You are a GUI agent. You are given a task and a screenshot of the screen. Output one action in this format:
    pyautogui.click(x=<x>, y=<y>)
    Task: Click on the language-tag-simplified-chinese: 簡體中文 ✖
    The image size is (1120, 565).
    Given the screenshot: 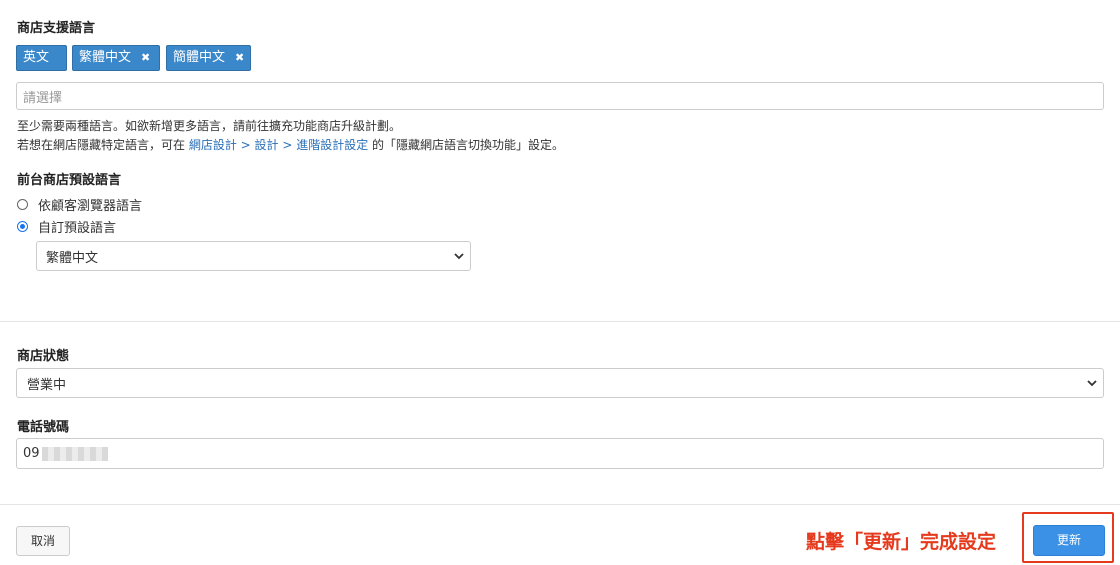 What is the action you would take?
    pyautogui.click(x=208, y=58)
    